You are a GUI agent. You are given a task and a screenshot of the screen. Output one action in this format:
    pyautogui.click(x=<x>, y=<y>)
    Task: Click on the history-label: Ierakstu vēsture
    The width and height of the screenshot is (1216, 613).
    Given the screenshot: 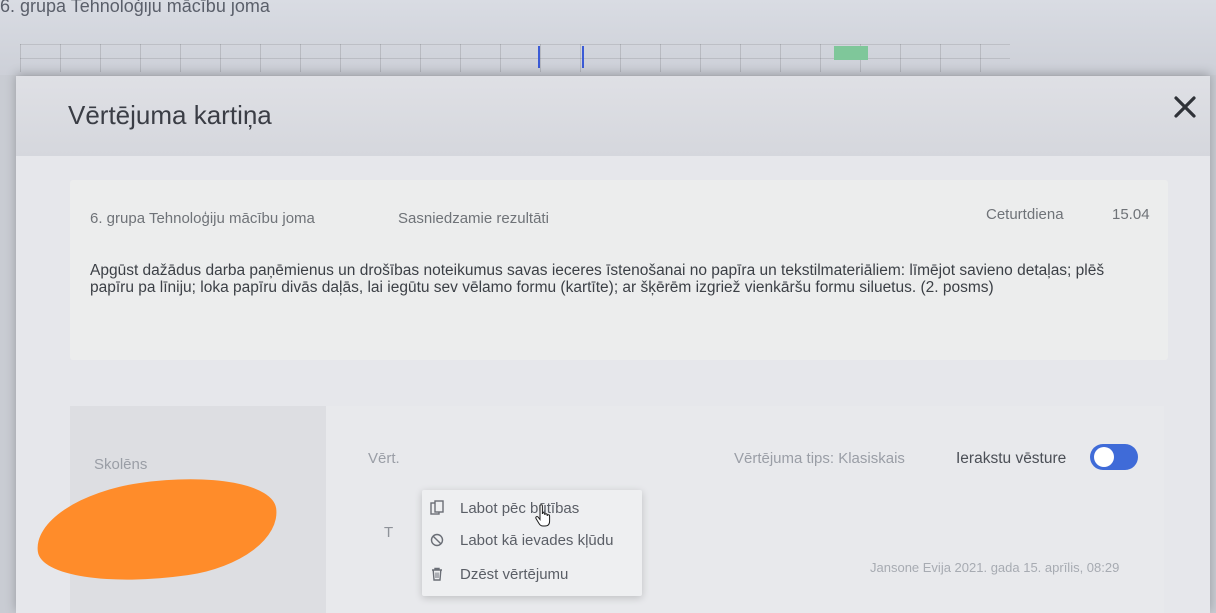 What is the action you would take?
    pyautogui.click(x=1011, y=458)
    